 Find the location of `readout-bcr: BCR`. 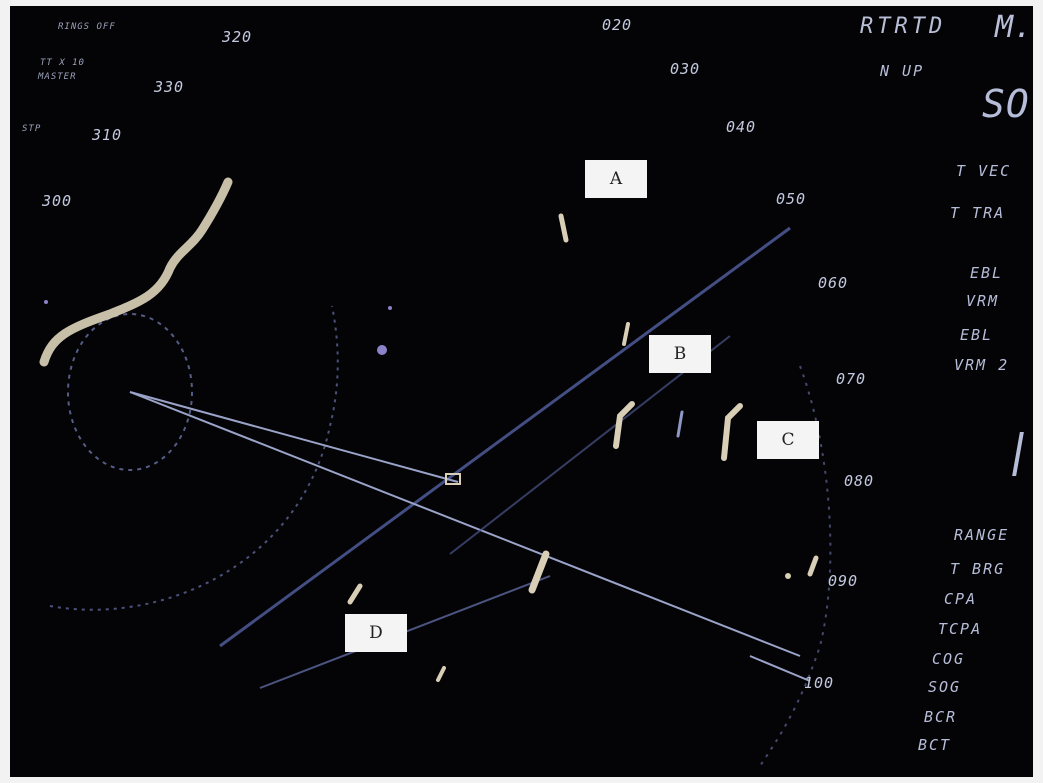

readout-bcr: BCR is located at coordinates (941, 717).